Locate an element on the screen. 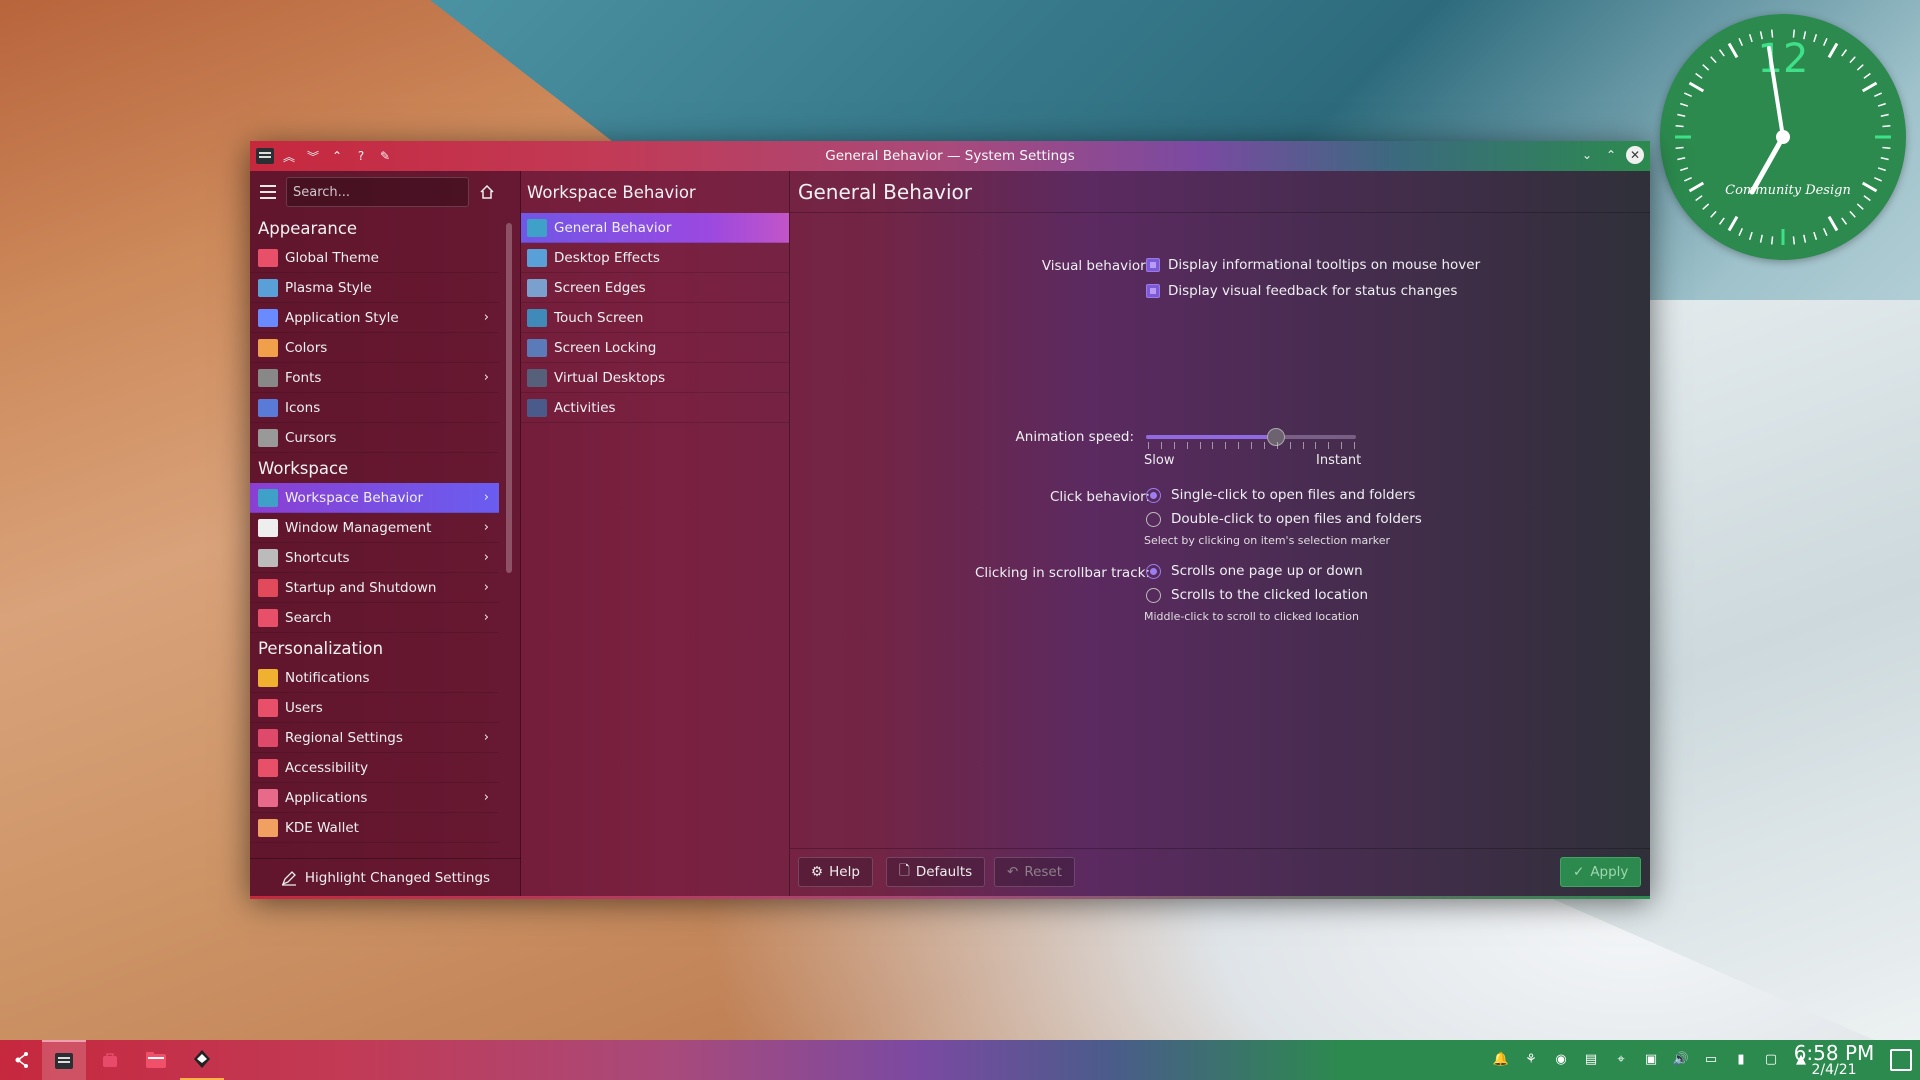 Image resolution: width=1920 pixels, height=1080 pixels. subpanel-item: General Behavior is located at coordinates (655, 228).